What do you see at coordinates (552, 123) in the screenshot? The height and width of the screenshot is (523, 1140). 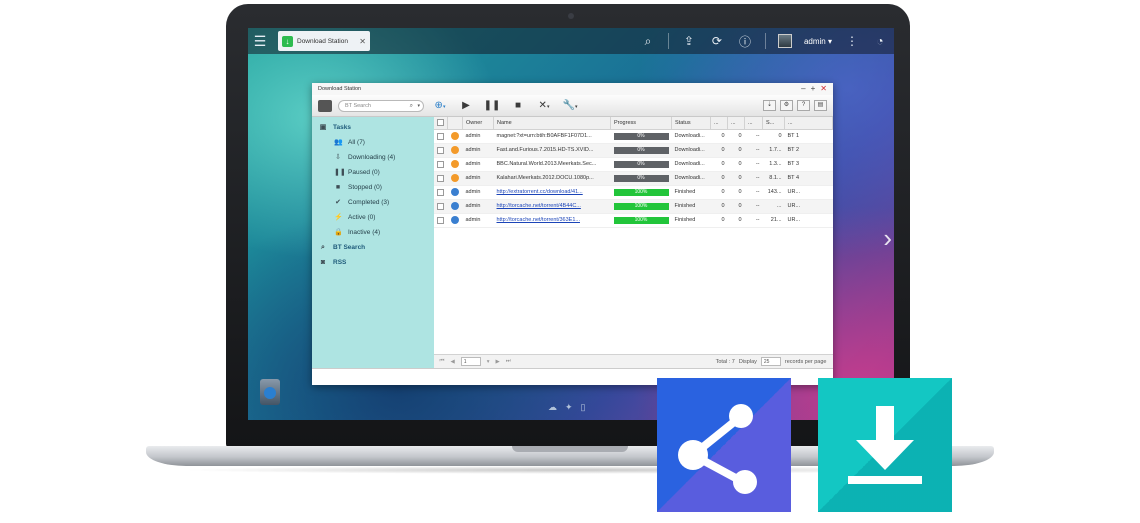 I see `column-header-name: Name` at bounding box center [552, 123].